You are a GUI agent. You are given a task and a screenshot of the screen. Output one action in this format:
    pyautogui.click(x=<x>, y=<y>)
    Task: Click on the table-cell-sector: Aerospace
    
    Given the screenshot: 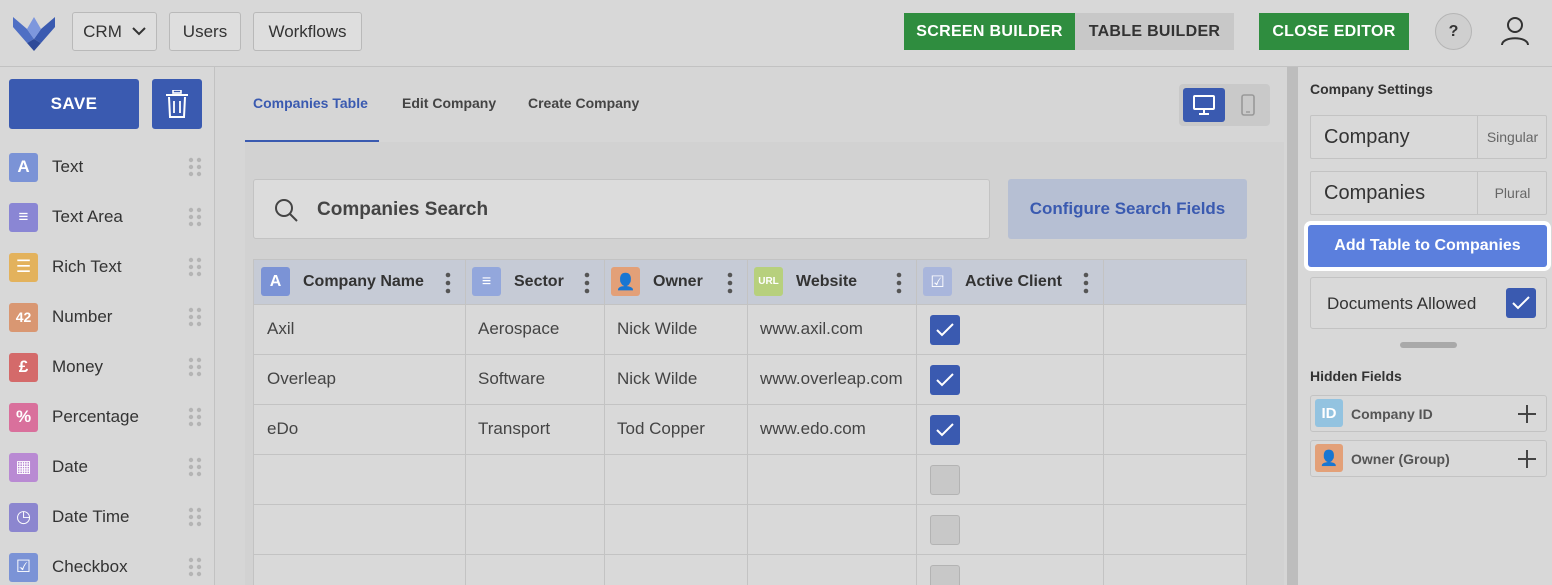 What is the action you would take?
    pyautogui.click(x=519, y=328)
    